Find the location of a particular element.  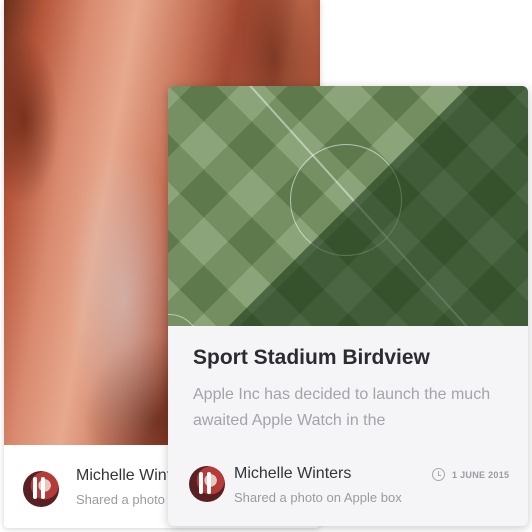

author-name: Michelle Wint is located at coordinates (123, 476).